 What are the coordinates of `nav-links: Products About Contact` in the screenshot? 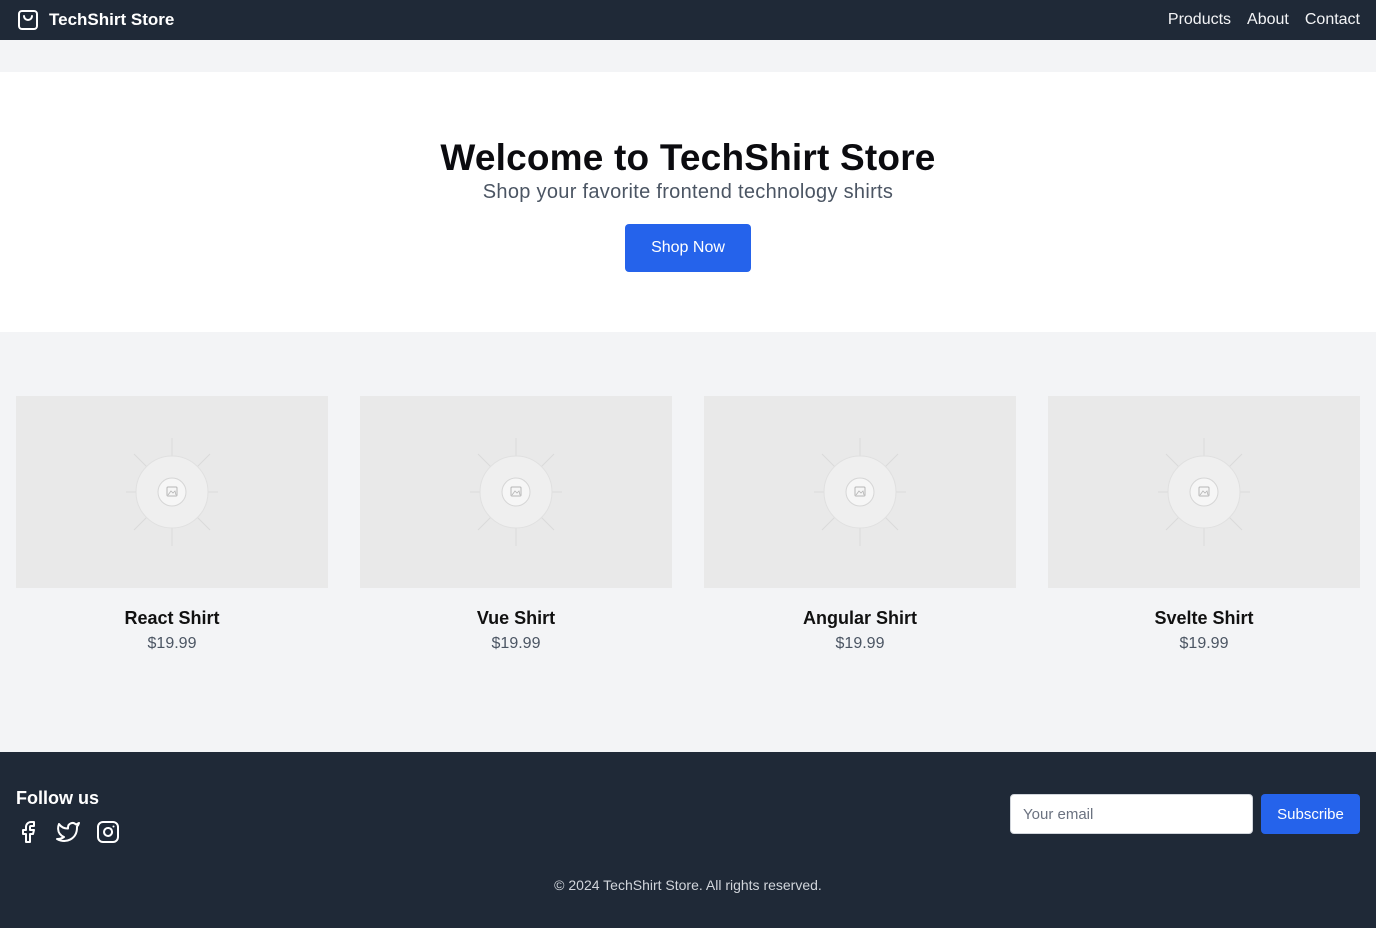 It's located at (1264, 20).